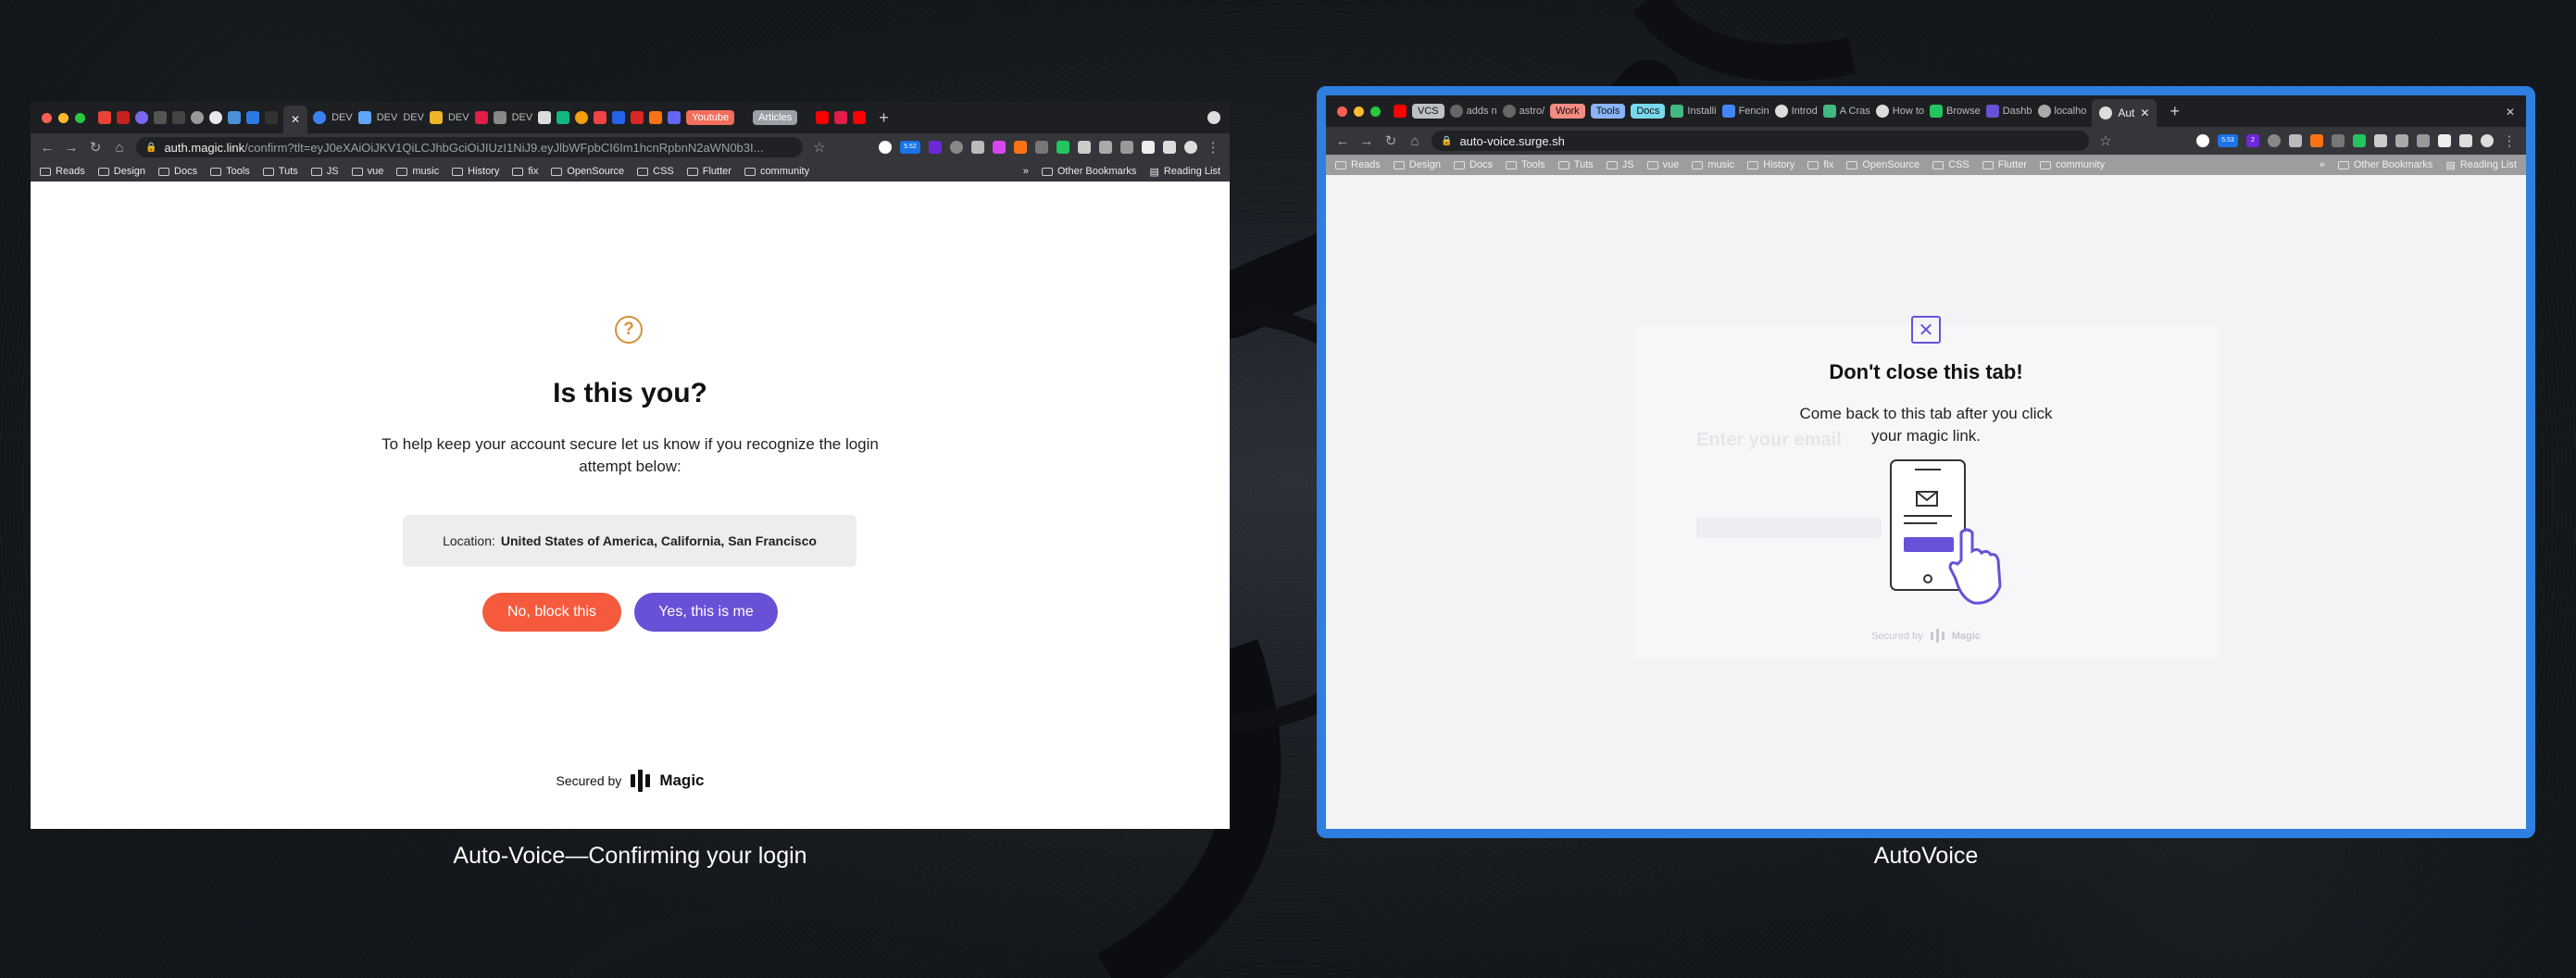 The height and width of the screenshot is (978, 2576). Describe the element at coordinates (1951, 164) in the screenshot. I see `bookmark-folder: CSS` at that location.